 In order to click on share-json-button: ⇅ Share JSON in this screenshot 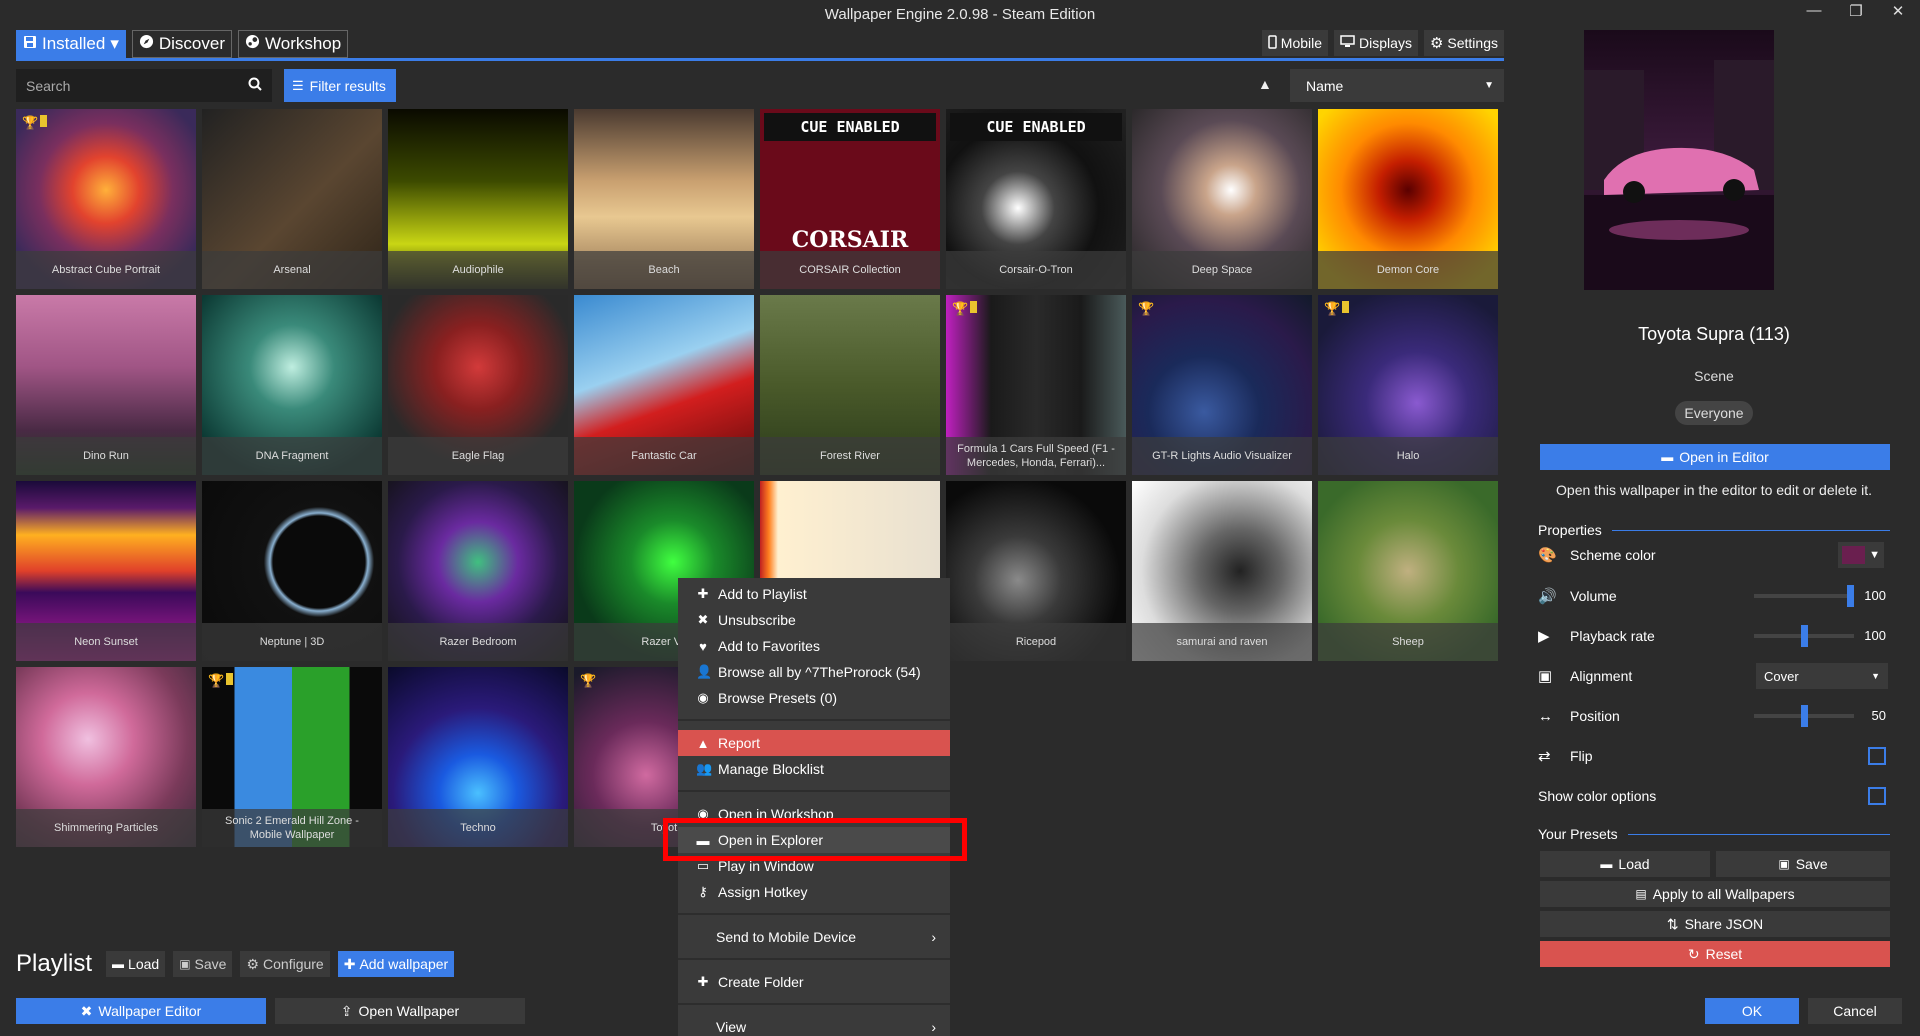, I will do `click(1715, 924)`.